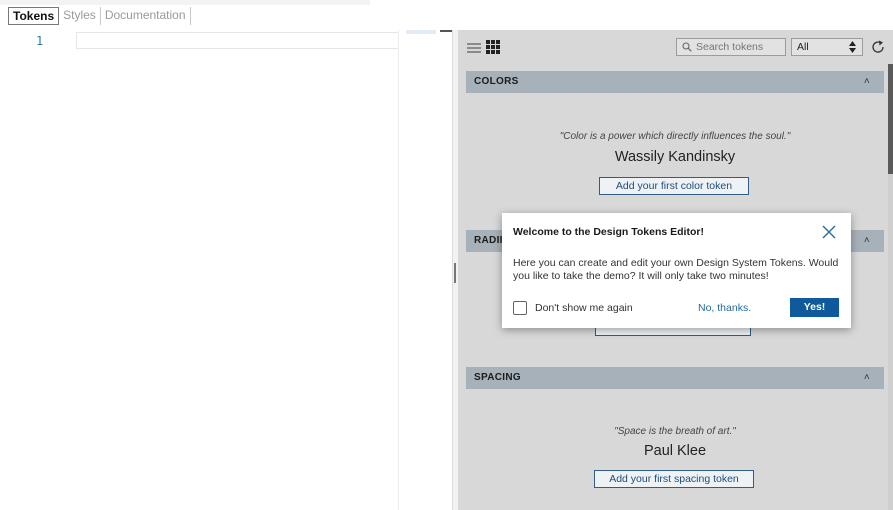  I want to click on search-icon, so click(687, 47).